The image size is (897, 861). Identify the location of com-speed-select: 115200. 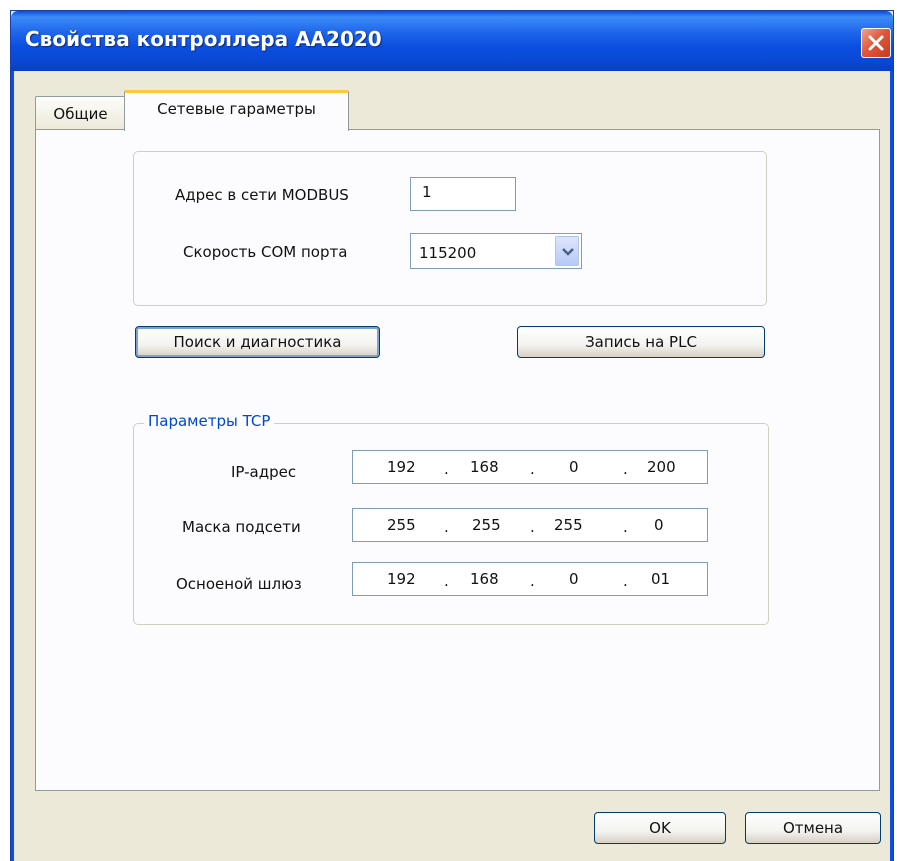
(496, 251).